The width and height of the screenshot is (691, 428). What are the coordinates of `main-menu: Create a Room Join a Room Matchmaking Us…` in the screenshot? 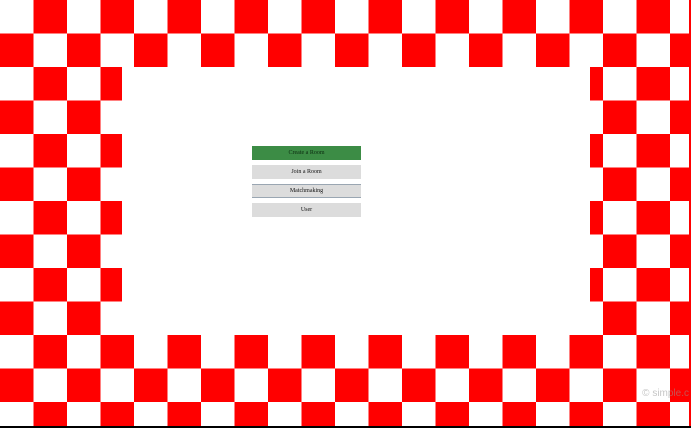 It's located at (306, 184).